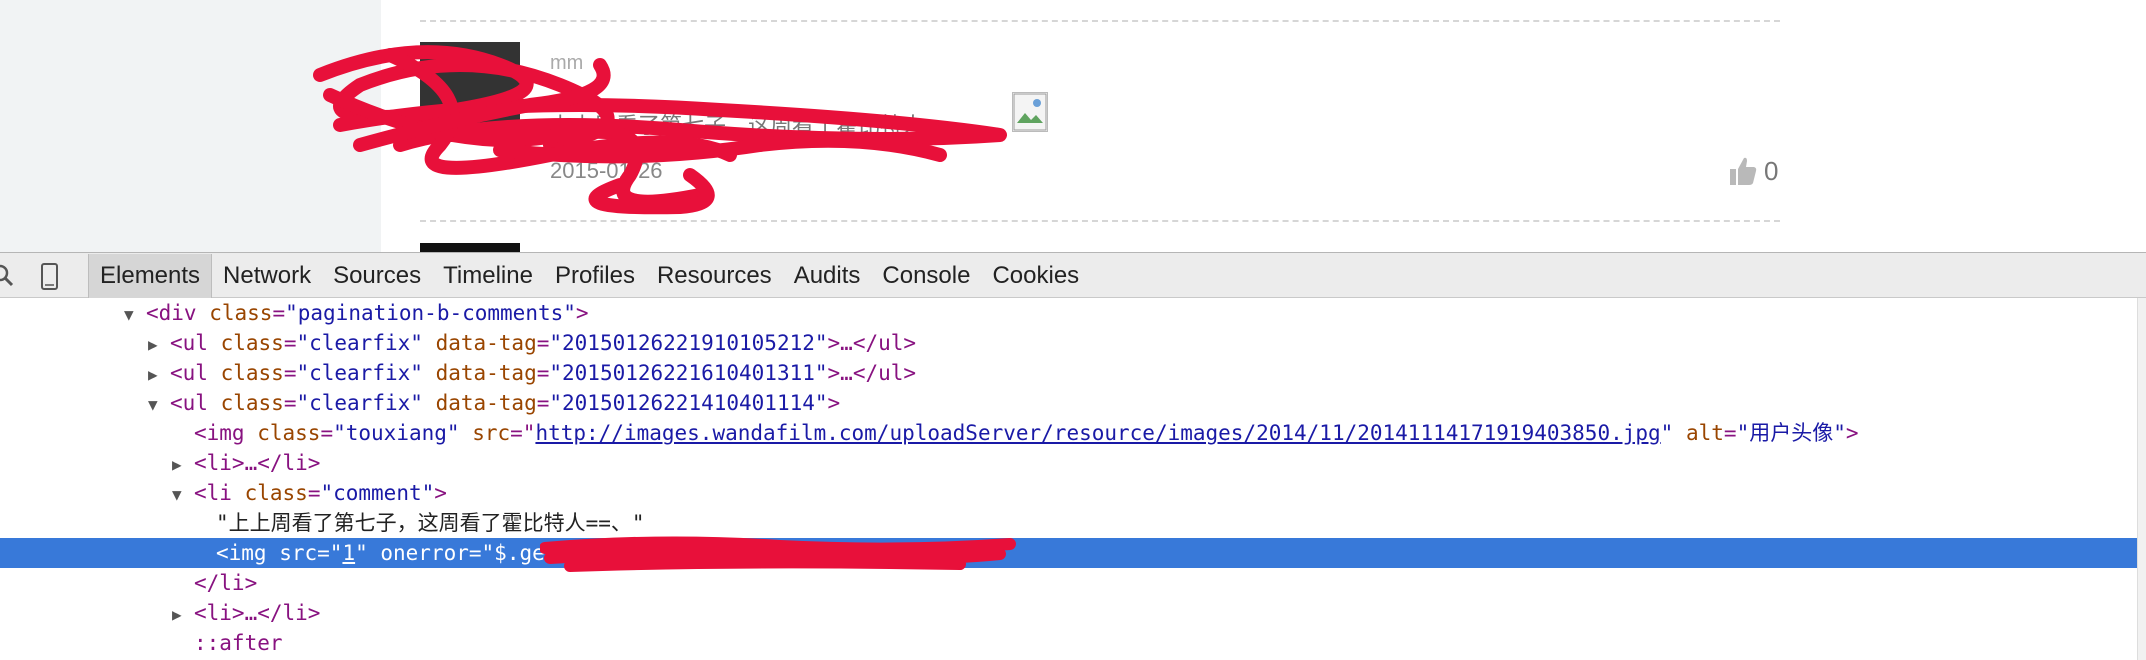 The width and height of the screenshot is (2146, 660). I want to click on page-left-margin, so click(190, 126).